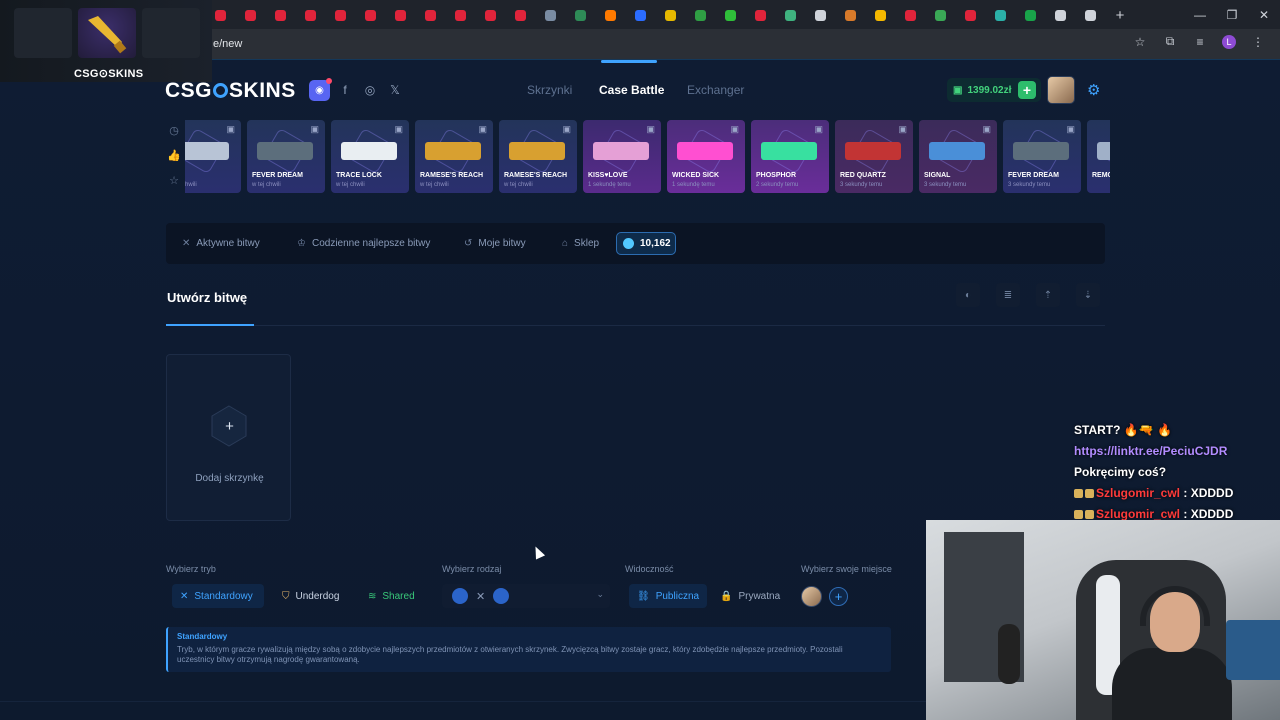  What do you see at coordinates (227, 44) in the screenshot?
I see `url-text: e/new` at bounding box center [227, 44].